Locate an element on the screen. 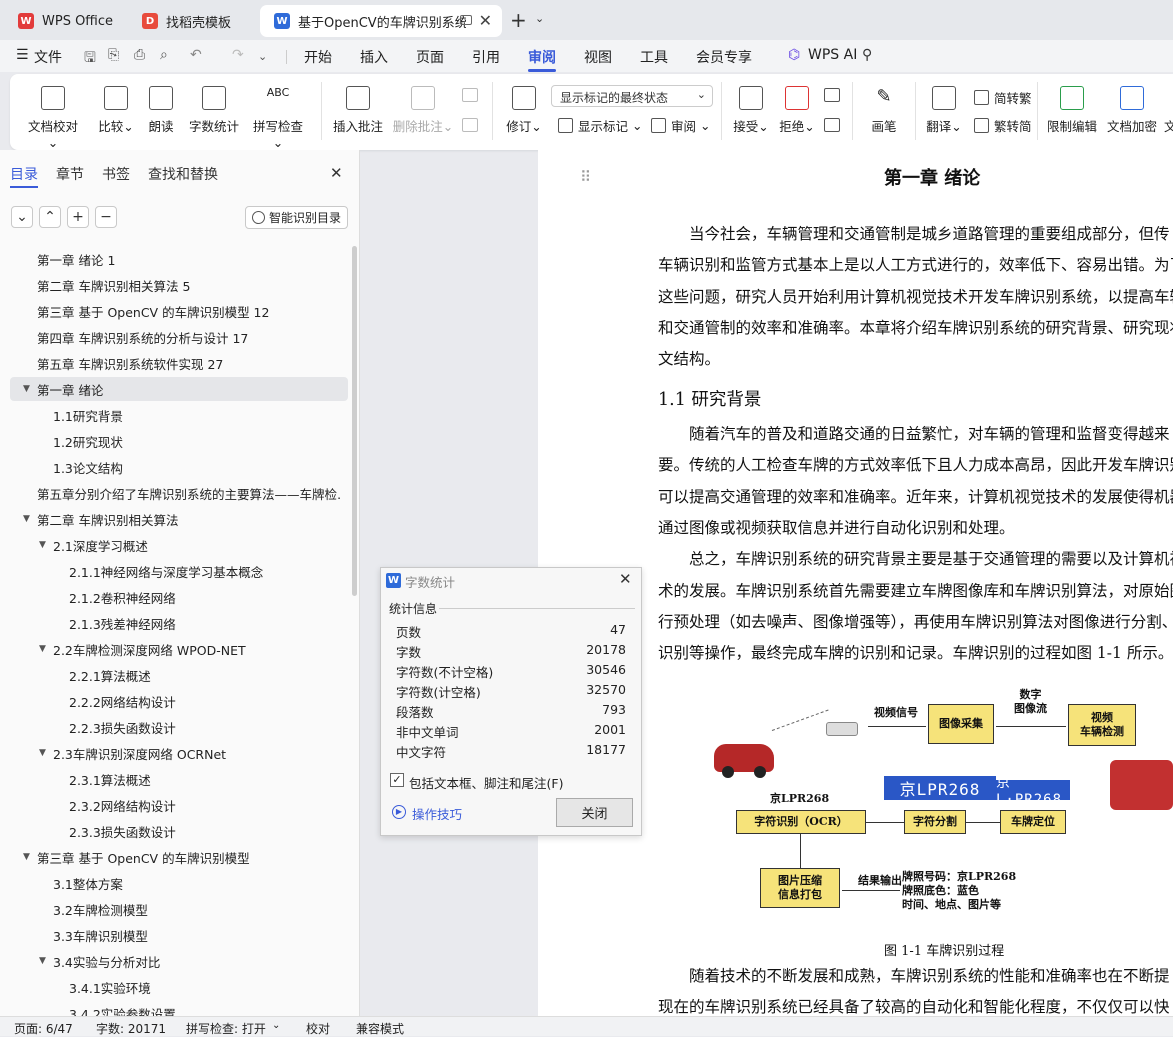 This screenshot has width=1173, height=1037. toc-item: 第一章 绪论 1 is located at coordinates (175, 259).